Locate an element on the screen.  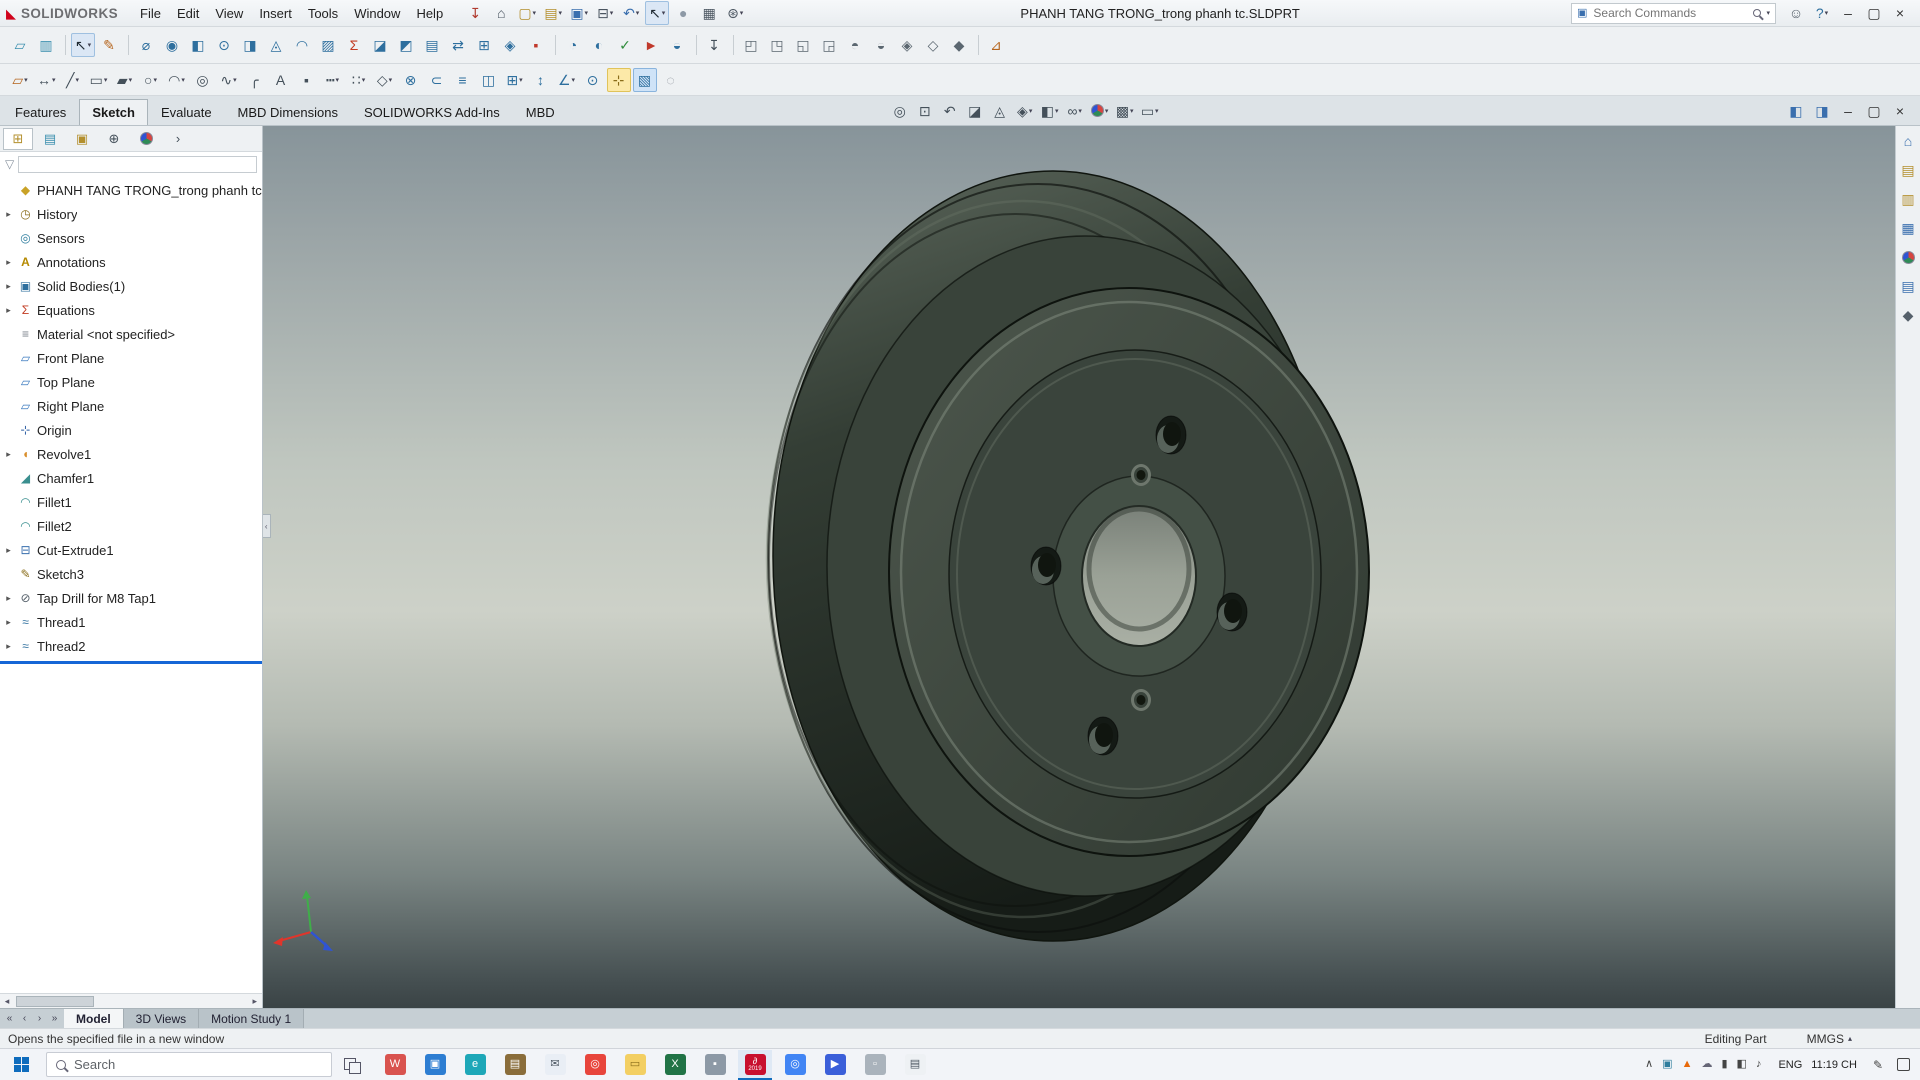
tab-solidworks-add-ins: SOLIDWORKS Add-Ins is located at coordinates (432, 112).